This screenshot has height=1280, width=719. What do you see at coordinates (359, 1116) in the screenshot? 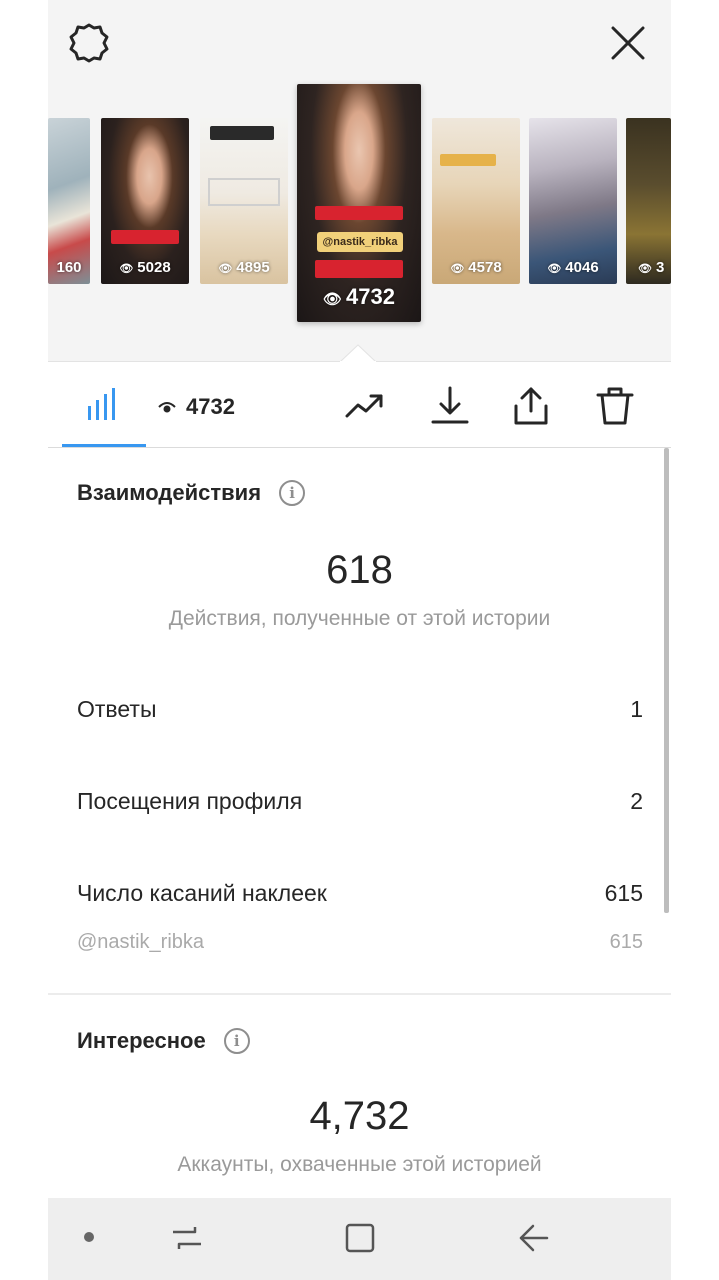
I see `discovery-total: 4,732` at bounding box center [359, 1116].